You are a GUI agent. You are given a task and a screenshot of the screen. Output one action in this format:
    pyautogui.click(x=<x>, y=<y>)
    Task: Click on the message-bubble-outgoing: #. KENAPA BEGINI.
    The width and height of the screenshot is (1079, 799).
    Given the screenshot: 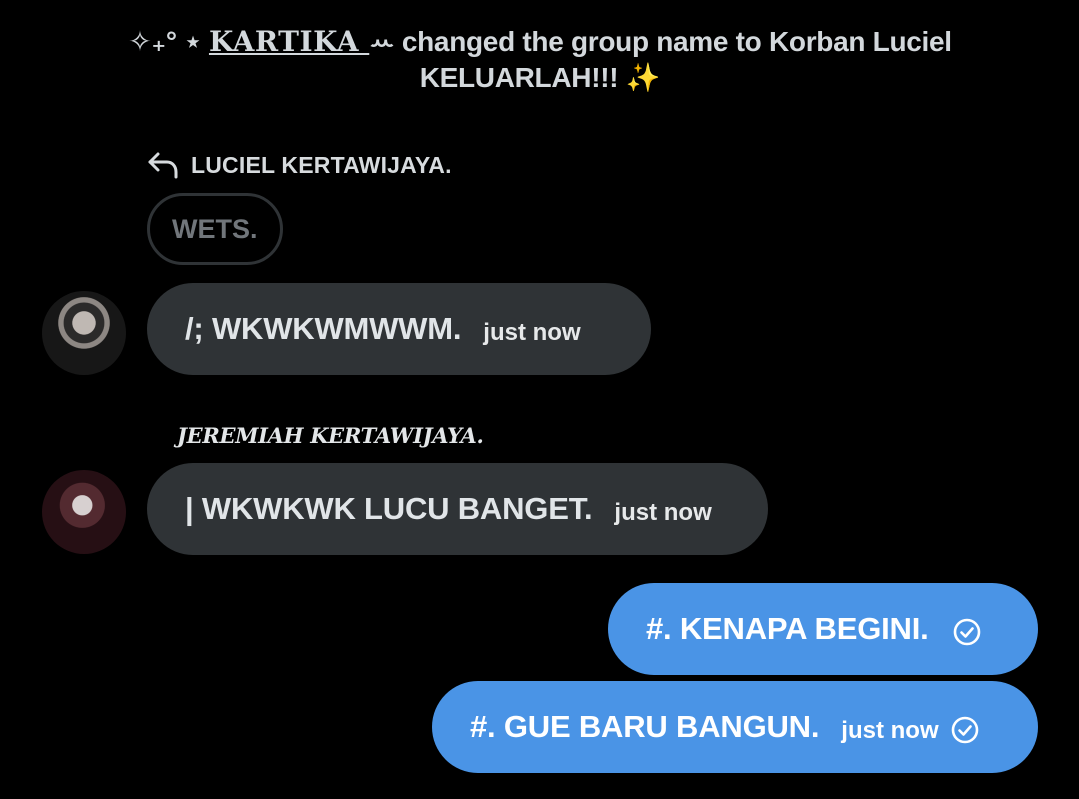 What is the action you would take?
    pyautogui.click(x=823, y=629)
    